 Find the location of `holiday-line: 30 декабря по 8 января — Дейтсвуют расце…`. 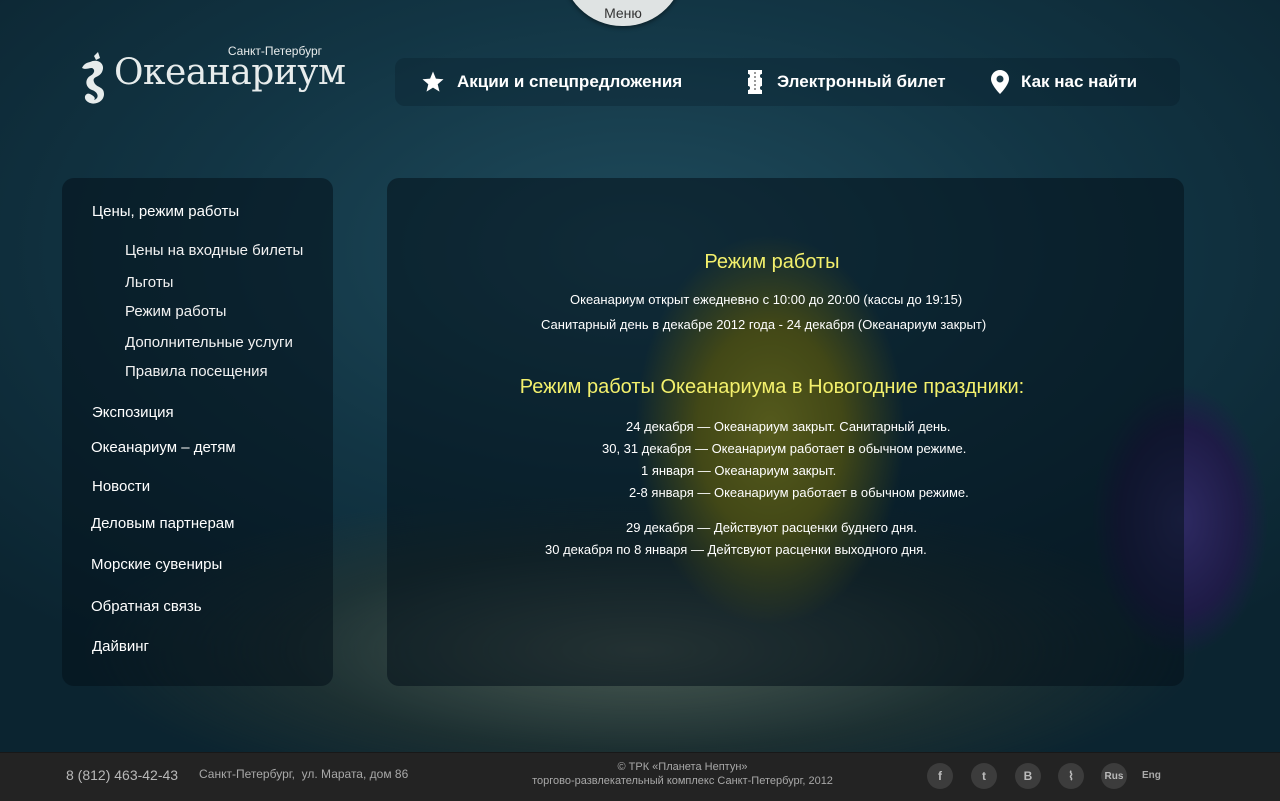

holiday-line: 30 декабря по 8 января — Дейтсвуют расце… is located at coordinates (736, 549).